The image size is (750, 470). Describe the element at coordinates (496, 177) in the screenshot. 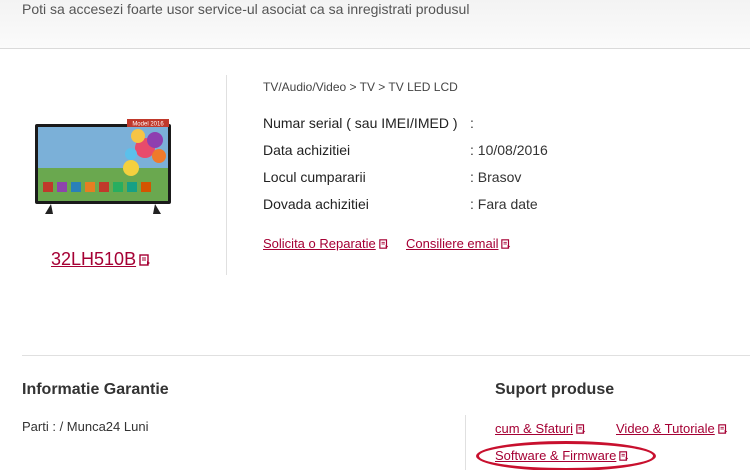

I see `detail-value: : Brasov` at that location.